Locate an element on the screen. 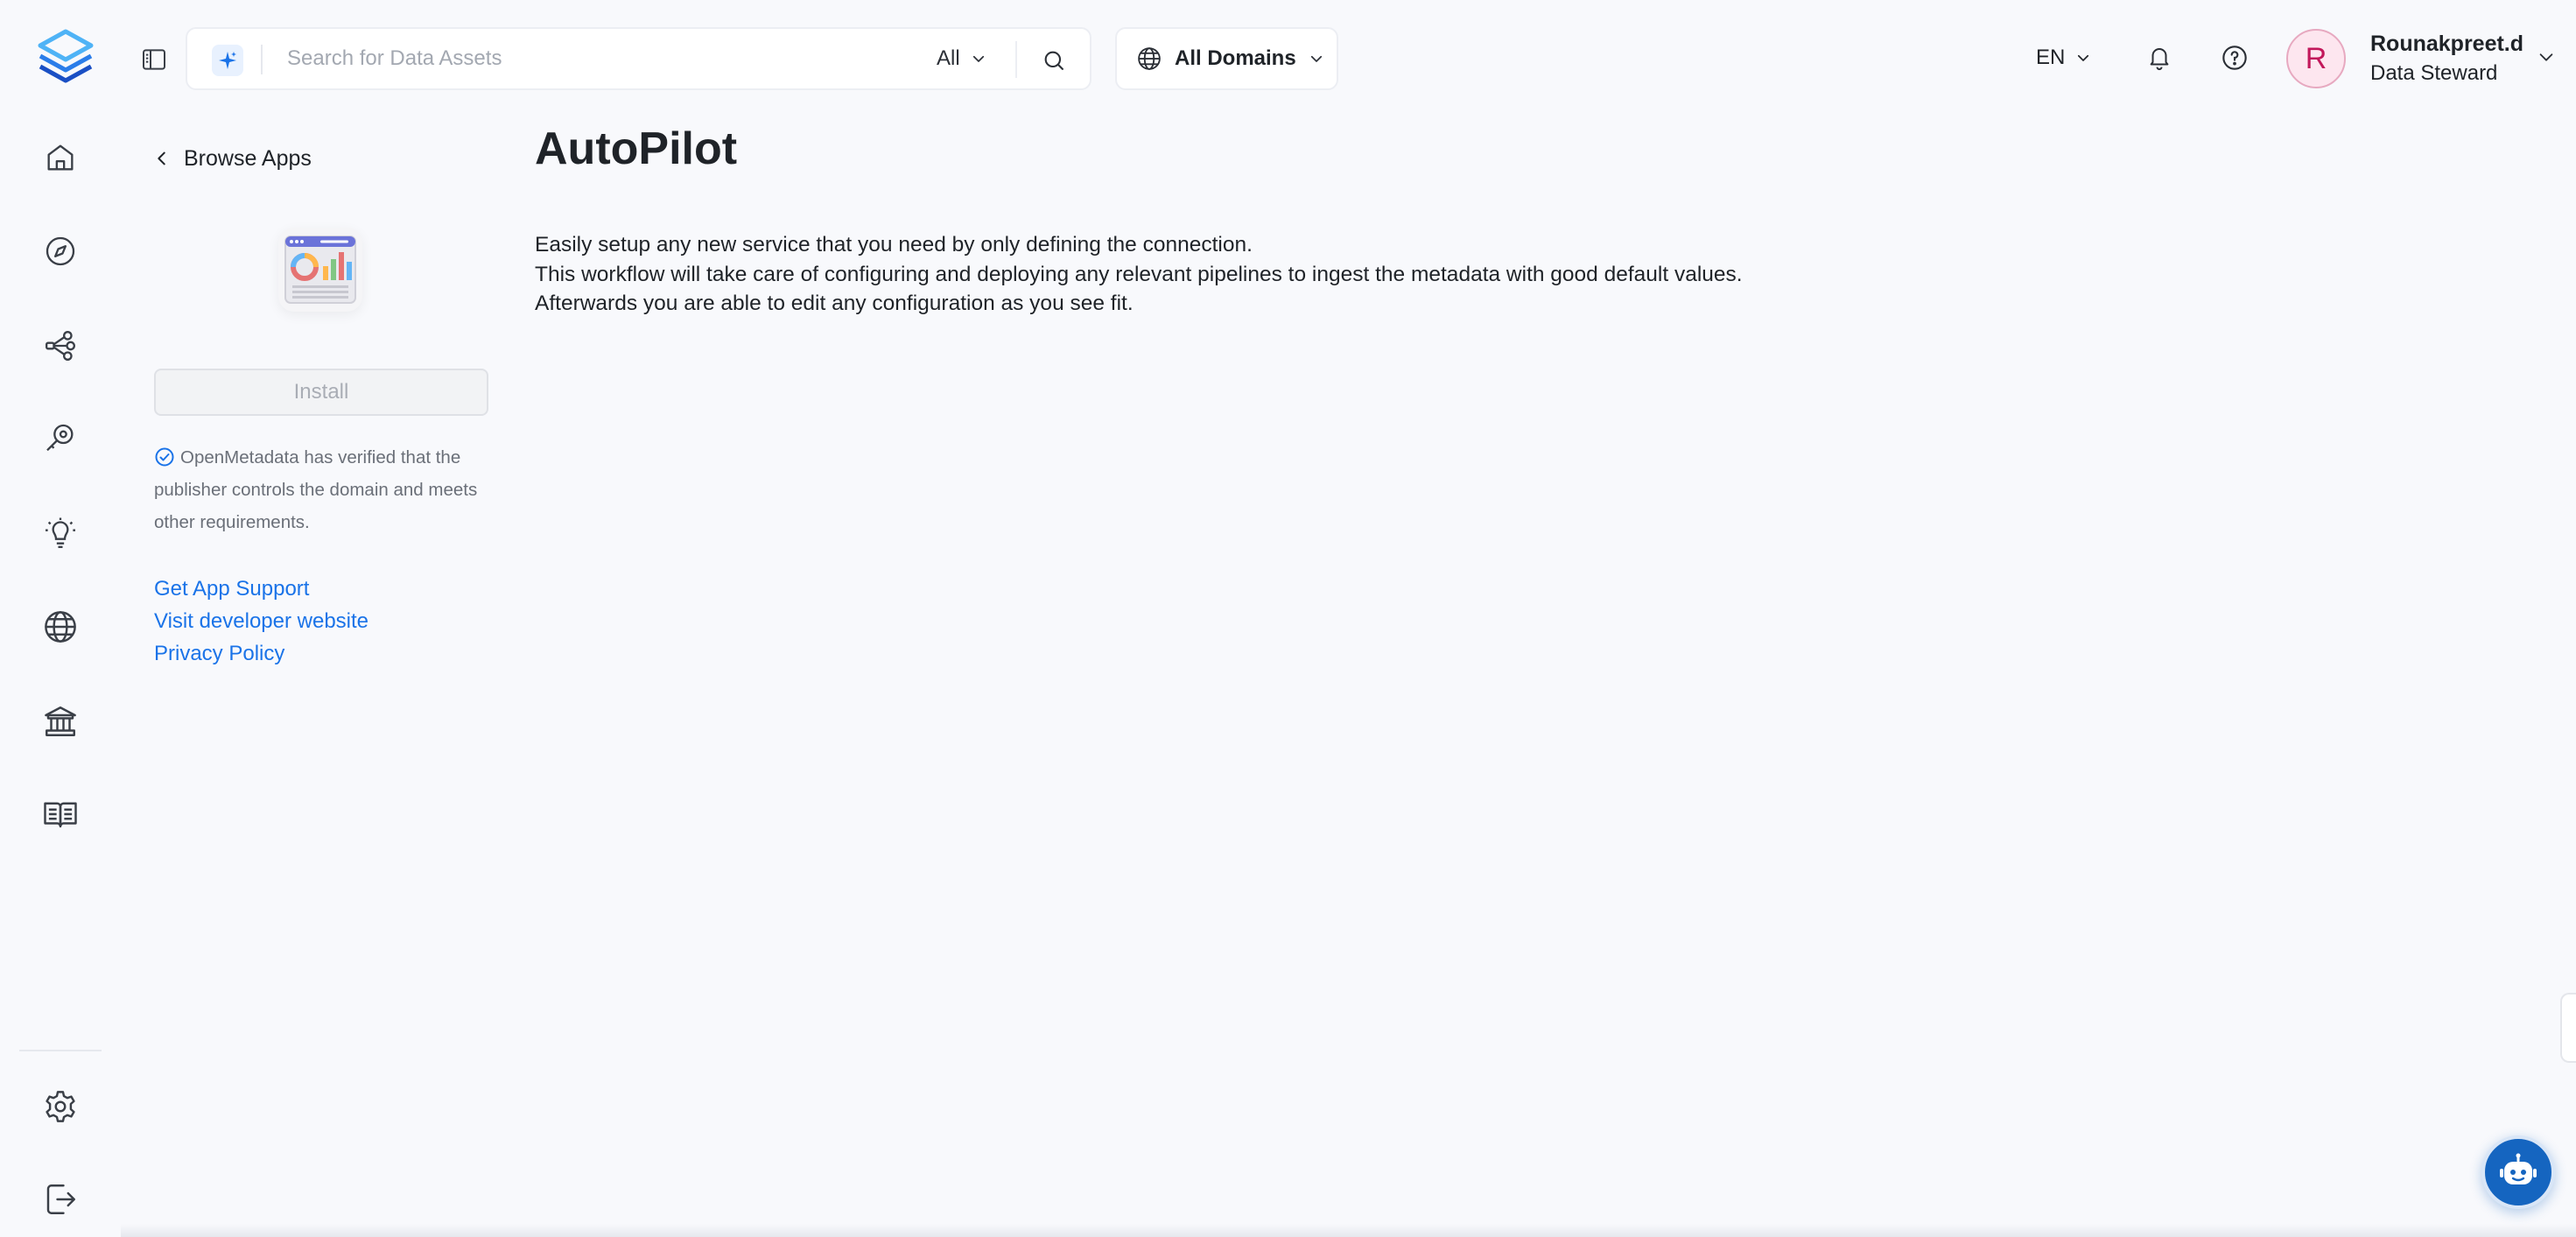  avatar-initial: R is located at coordinates (2316, 58).